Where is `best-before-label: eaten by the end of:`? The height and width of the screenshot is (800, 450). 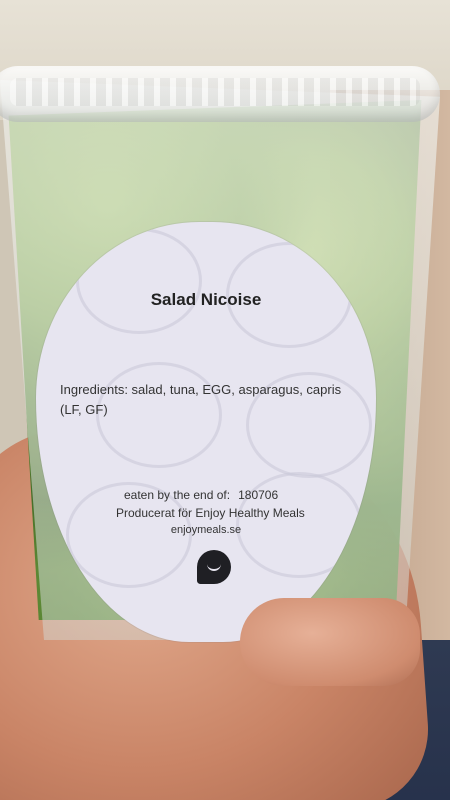
best-before-label: eaten by the end of: is located at coordinates (177, 495).